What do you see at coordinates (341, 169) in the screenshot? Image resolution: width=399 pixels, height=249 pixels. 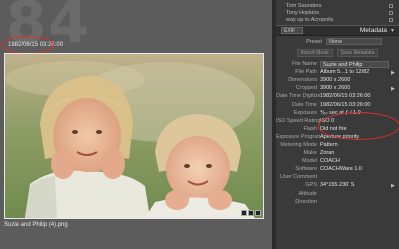 I see `field-value: COACHWare 1.0` at bounding box center [341, 169].